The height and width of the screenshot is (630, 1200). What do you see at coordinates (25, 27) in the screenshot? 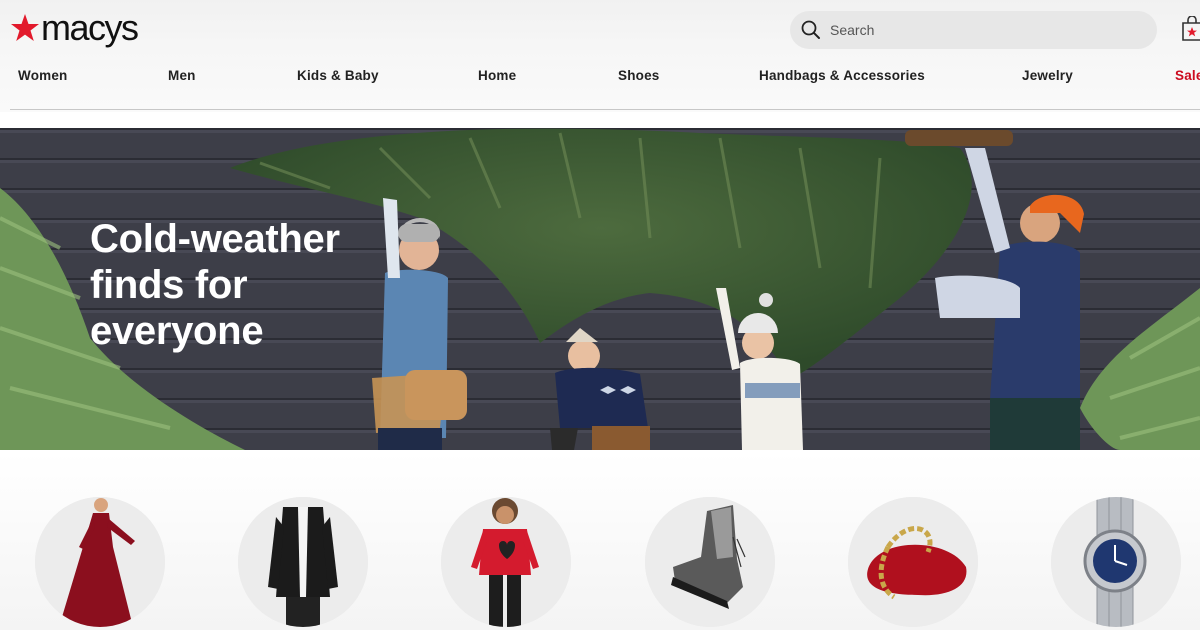
I see `star-logo-icon` at bounding box center [25, 27].